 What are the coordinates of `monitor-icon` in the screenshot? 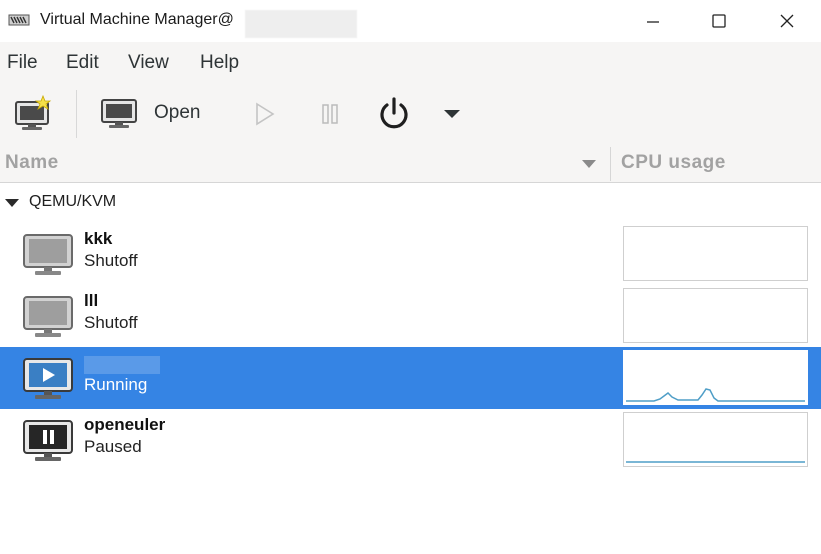 It's located at (119, 113).